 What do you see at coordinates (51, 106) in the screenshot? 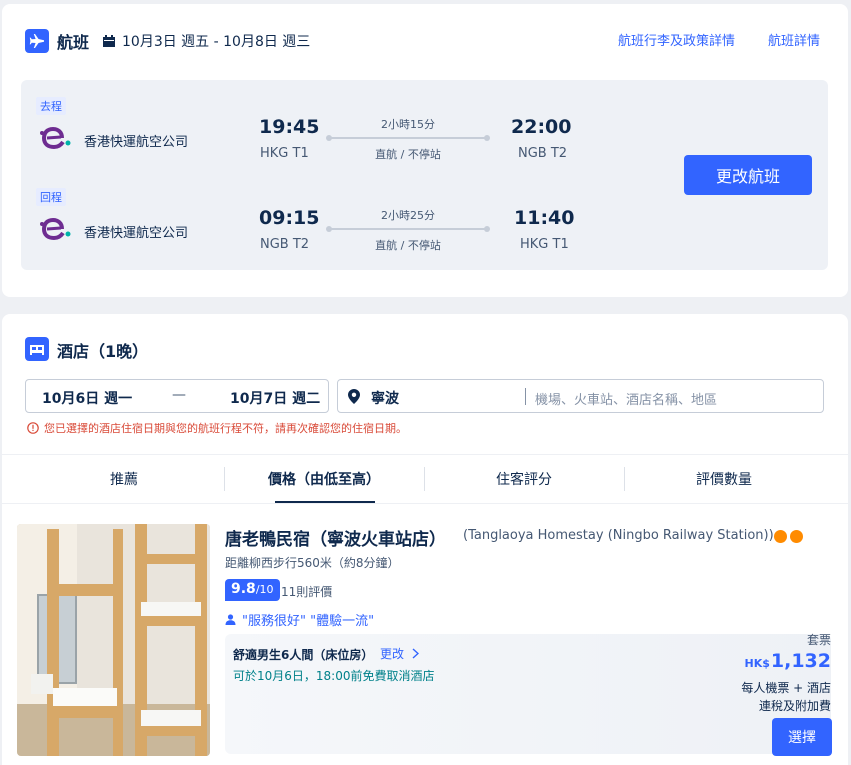
I see `outbound-tag: 去程` at bounding box center [51, 106].